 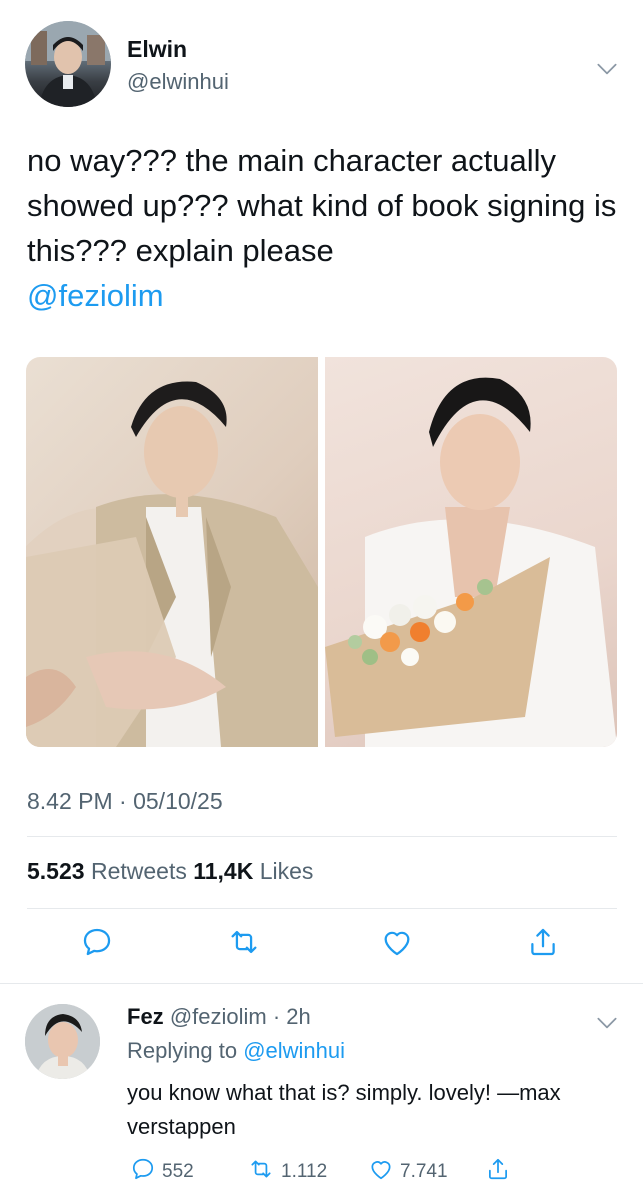 I want to click on tweet-timestamp: 8.42 PM · 05/10/25, so click(x=125, y=801).